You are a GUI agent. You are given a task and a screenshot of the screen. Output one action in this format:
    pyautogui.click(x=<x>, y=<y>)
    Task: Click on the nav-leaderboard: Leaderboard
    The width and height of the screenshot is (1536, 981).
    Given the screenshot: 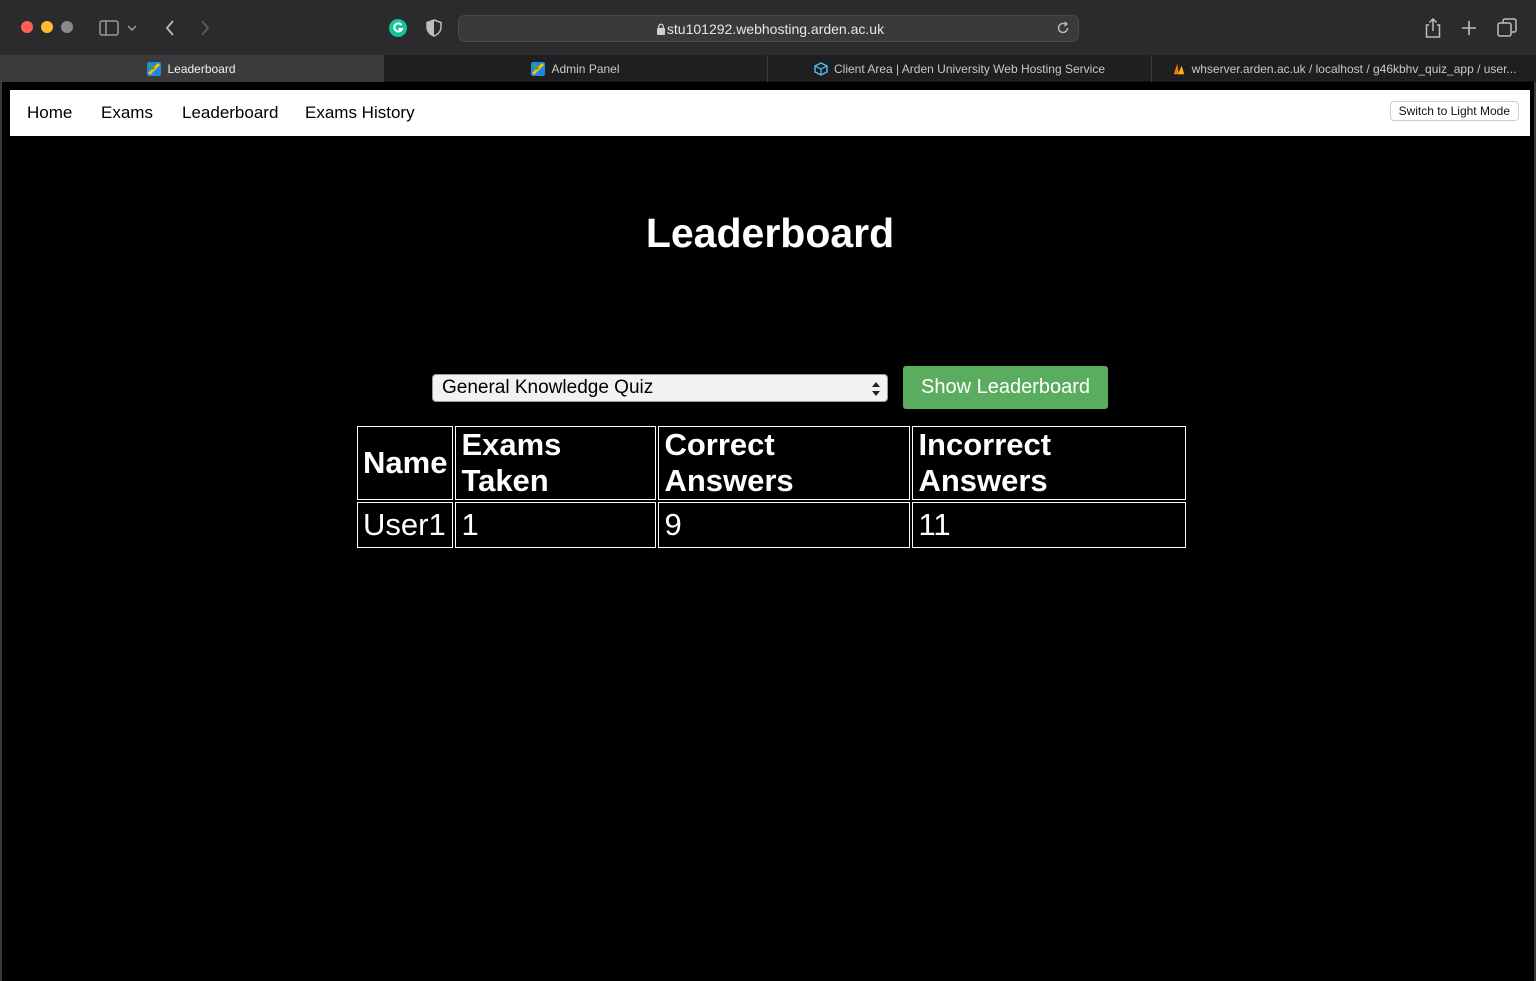 What is the action you would take?
    pyautogui.click(x=230, y=113)
    